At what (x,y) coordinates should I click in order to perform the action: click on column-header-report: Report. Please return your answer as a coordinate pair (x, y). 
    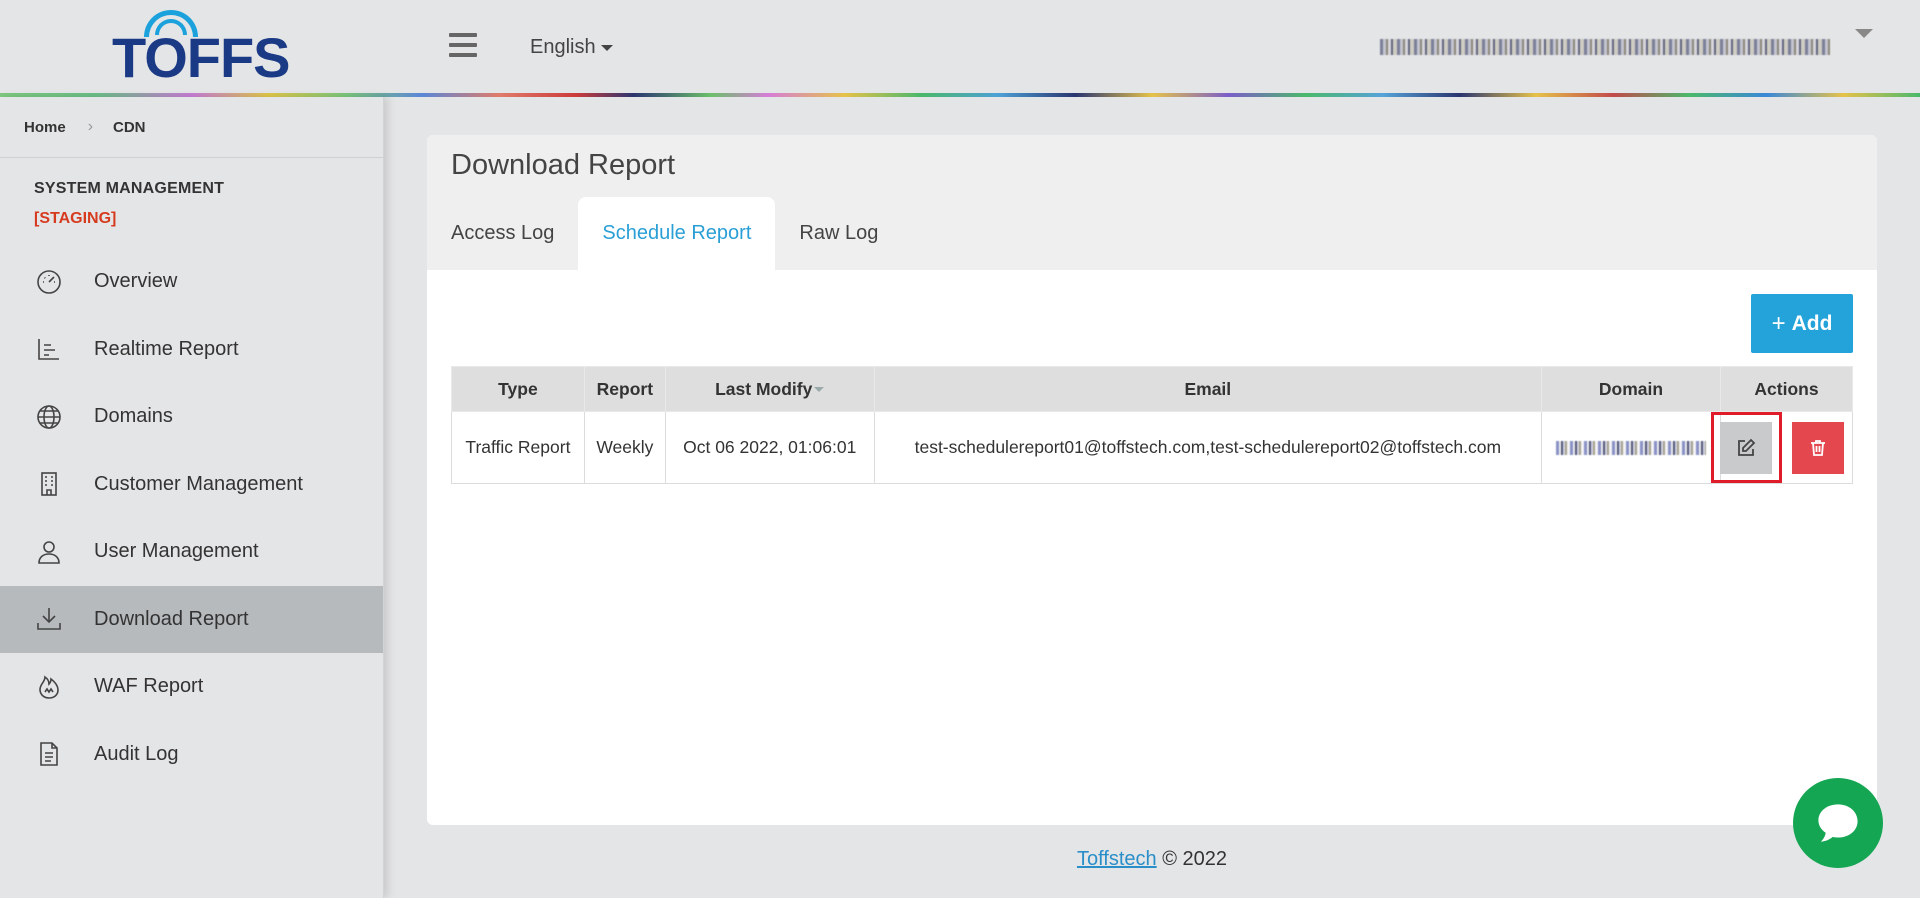
    Looking at the image, I should click on (624, 389).